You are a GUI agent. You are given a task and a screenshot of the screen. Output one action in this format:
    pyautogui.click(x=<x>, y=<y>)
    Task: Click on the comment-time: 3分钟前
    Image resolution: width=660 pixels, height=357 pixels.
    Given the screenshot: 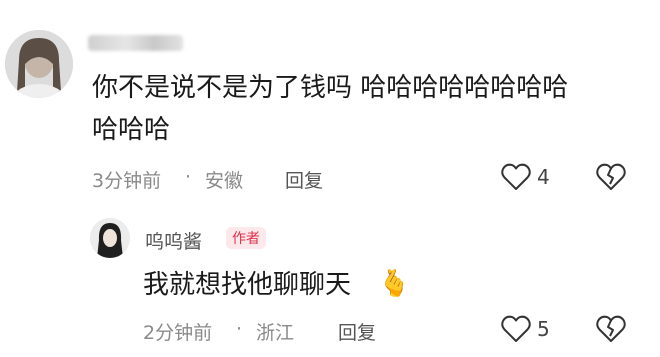 What is the action you would take?
    pyautogui.click(x=127, y=181)
    